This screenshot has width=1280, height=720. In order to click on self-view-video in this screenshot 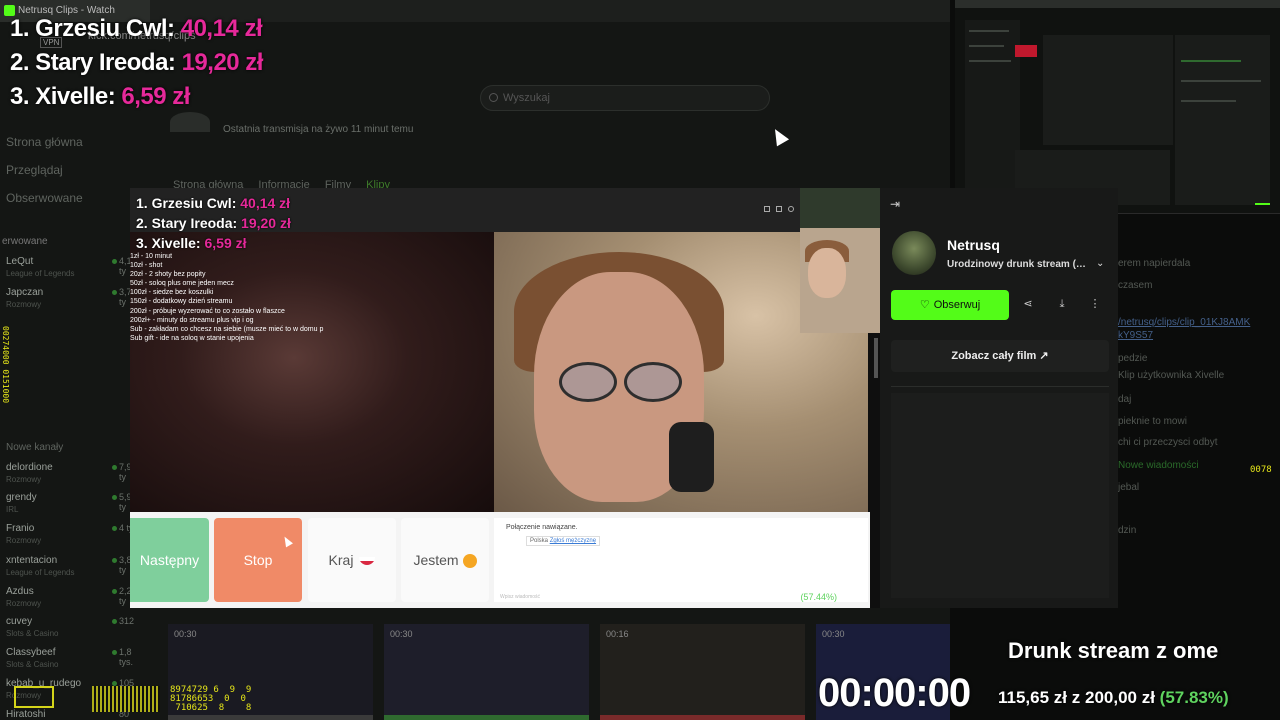, I will do `click(840, 260)`.